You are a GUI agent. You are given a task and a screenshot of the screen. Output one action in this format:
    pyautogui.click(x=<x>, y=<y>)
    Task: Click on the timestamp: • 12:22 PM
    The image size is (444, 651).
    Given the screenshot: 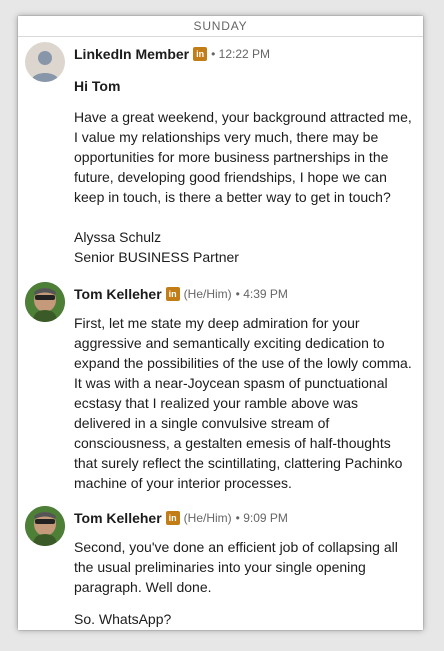 What is the action you would take?
    pyautogui.click(x=241, y=54)
    